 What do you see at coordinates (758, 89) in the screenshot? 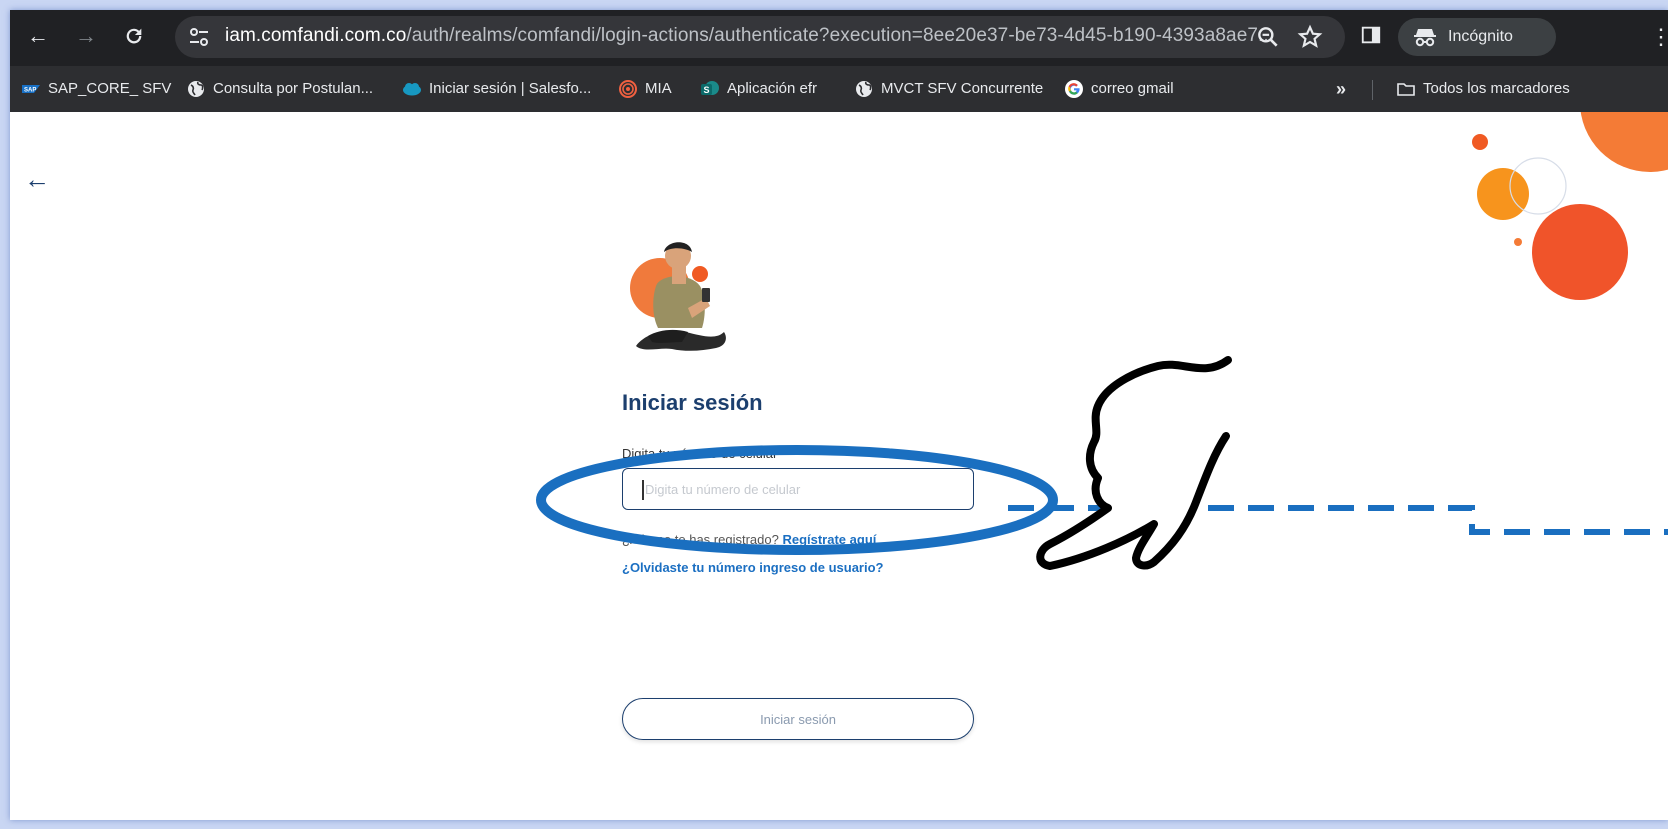
I see `bookmark-aplicacion-efr: S Aplicación efr` at bounding box center [758, 89].